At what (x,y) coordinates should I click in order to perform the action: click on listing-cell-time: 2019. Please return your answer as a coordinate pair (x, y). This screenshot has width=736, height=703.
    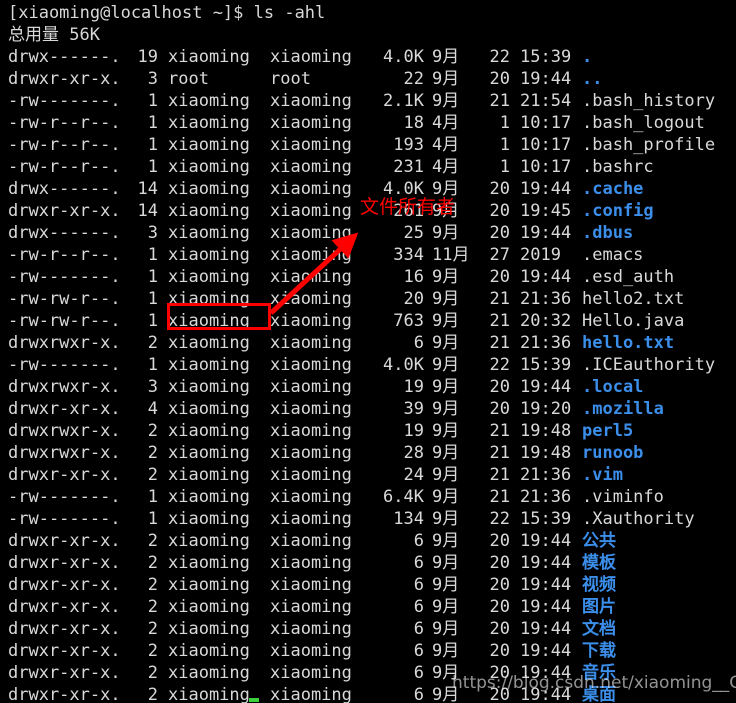
    Looking at the image, I should click on (540, 255).